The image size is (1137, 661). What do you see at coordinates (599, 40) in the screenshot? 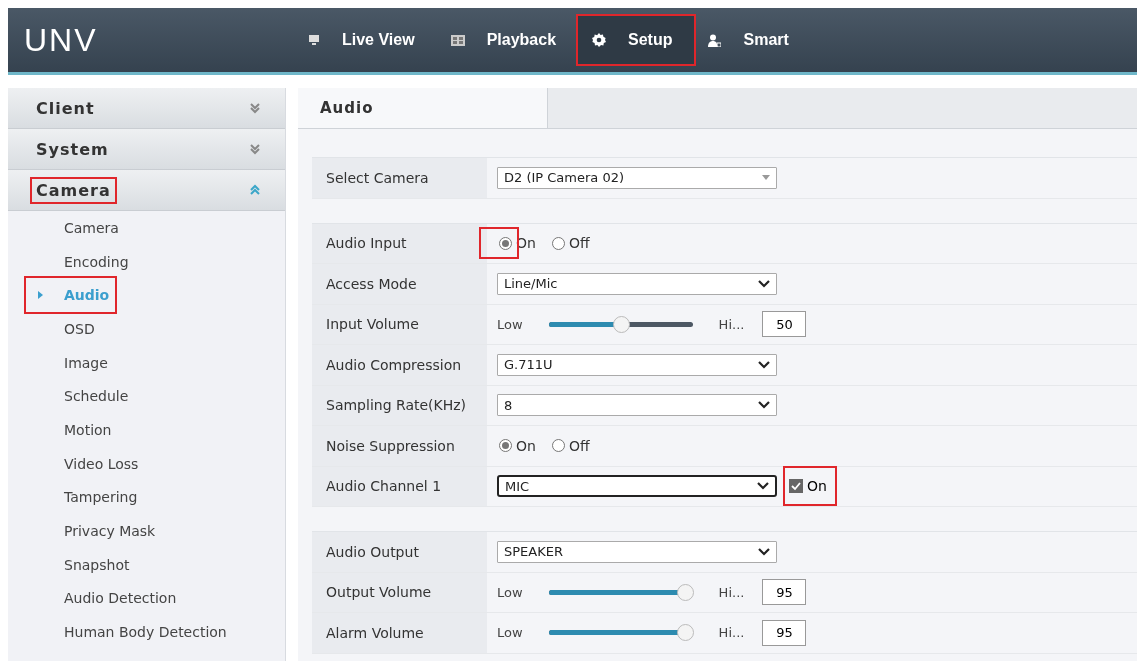
I see `settings-icon` at bounding box center [599, 40].